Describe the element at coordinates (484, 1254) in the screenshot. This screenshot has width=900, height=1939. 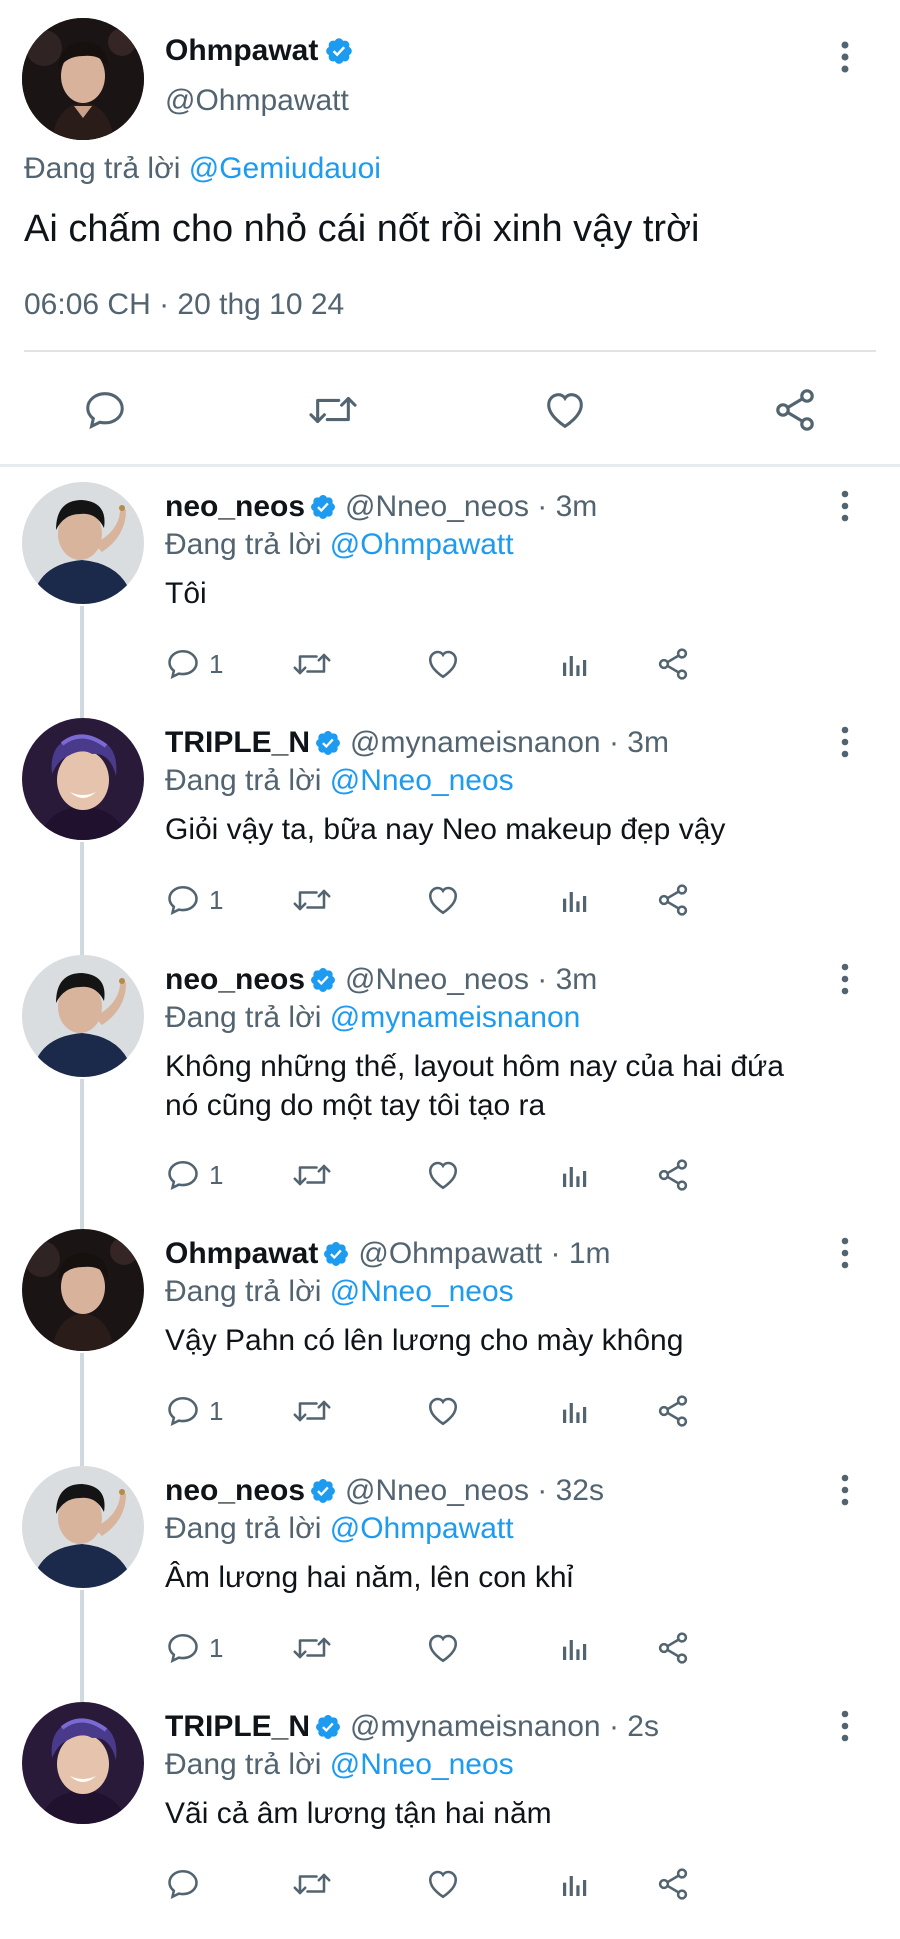
I see `author-handle-time: @Ohmpawatt · 1m` at that location.